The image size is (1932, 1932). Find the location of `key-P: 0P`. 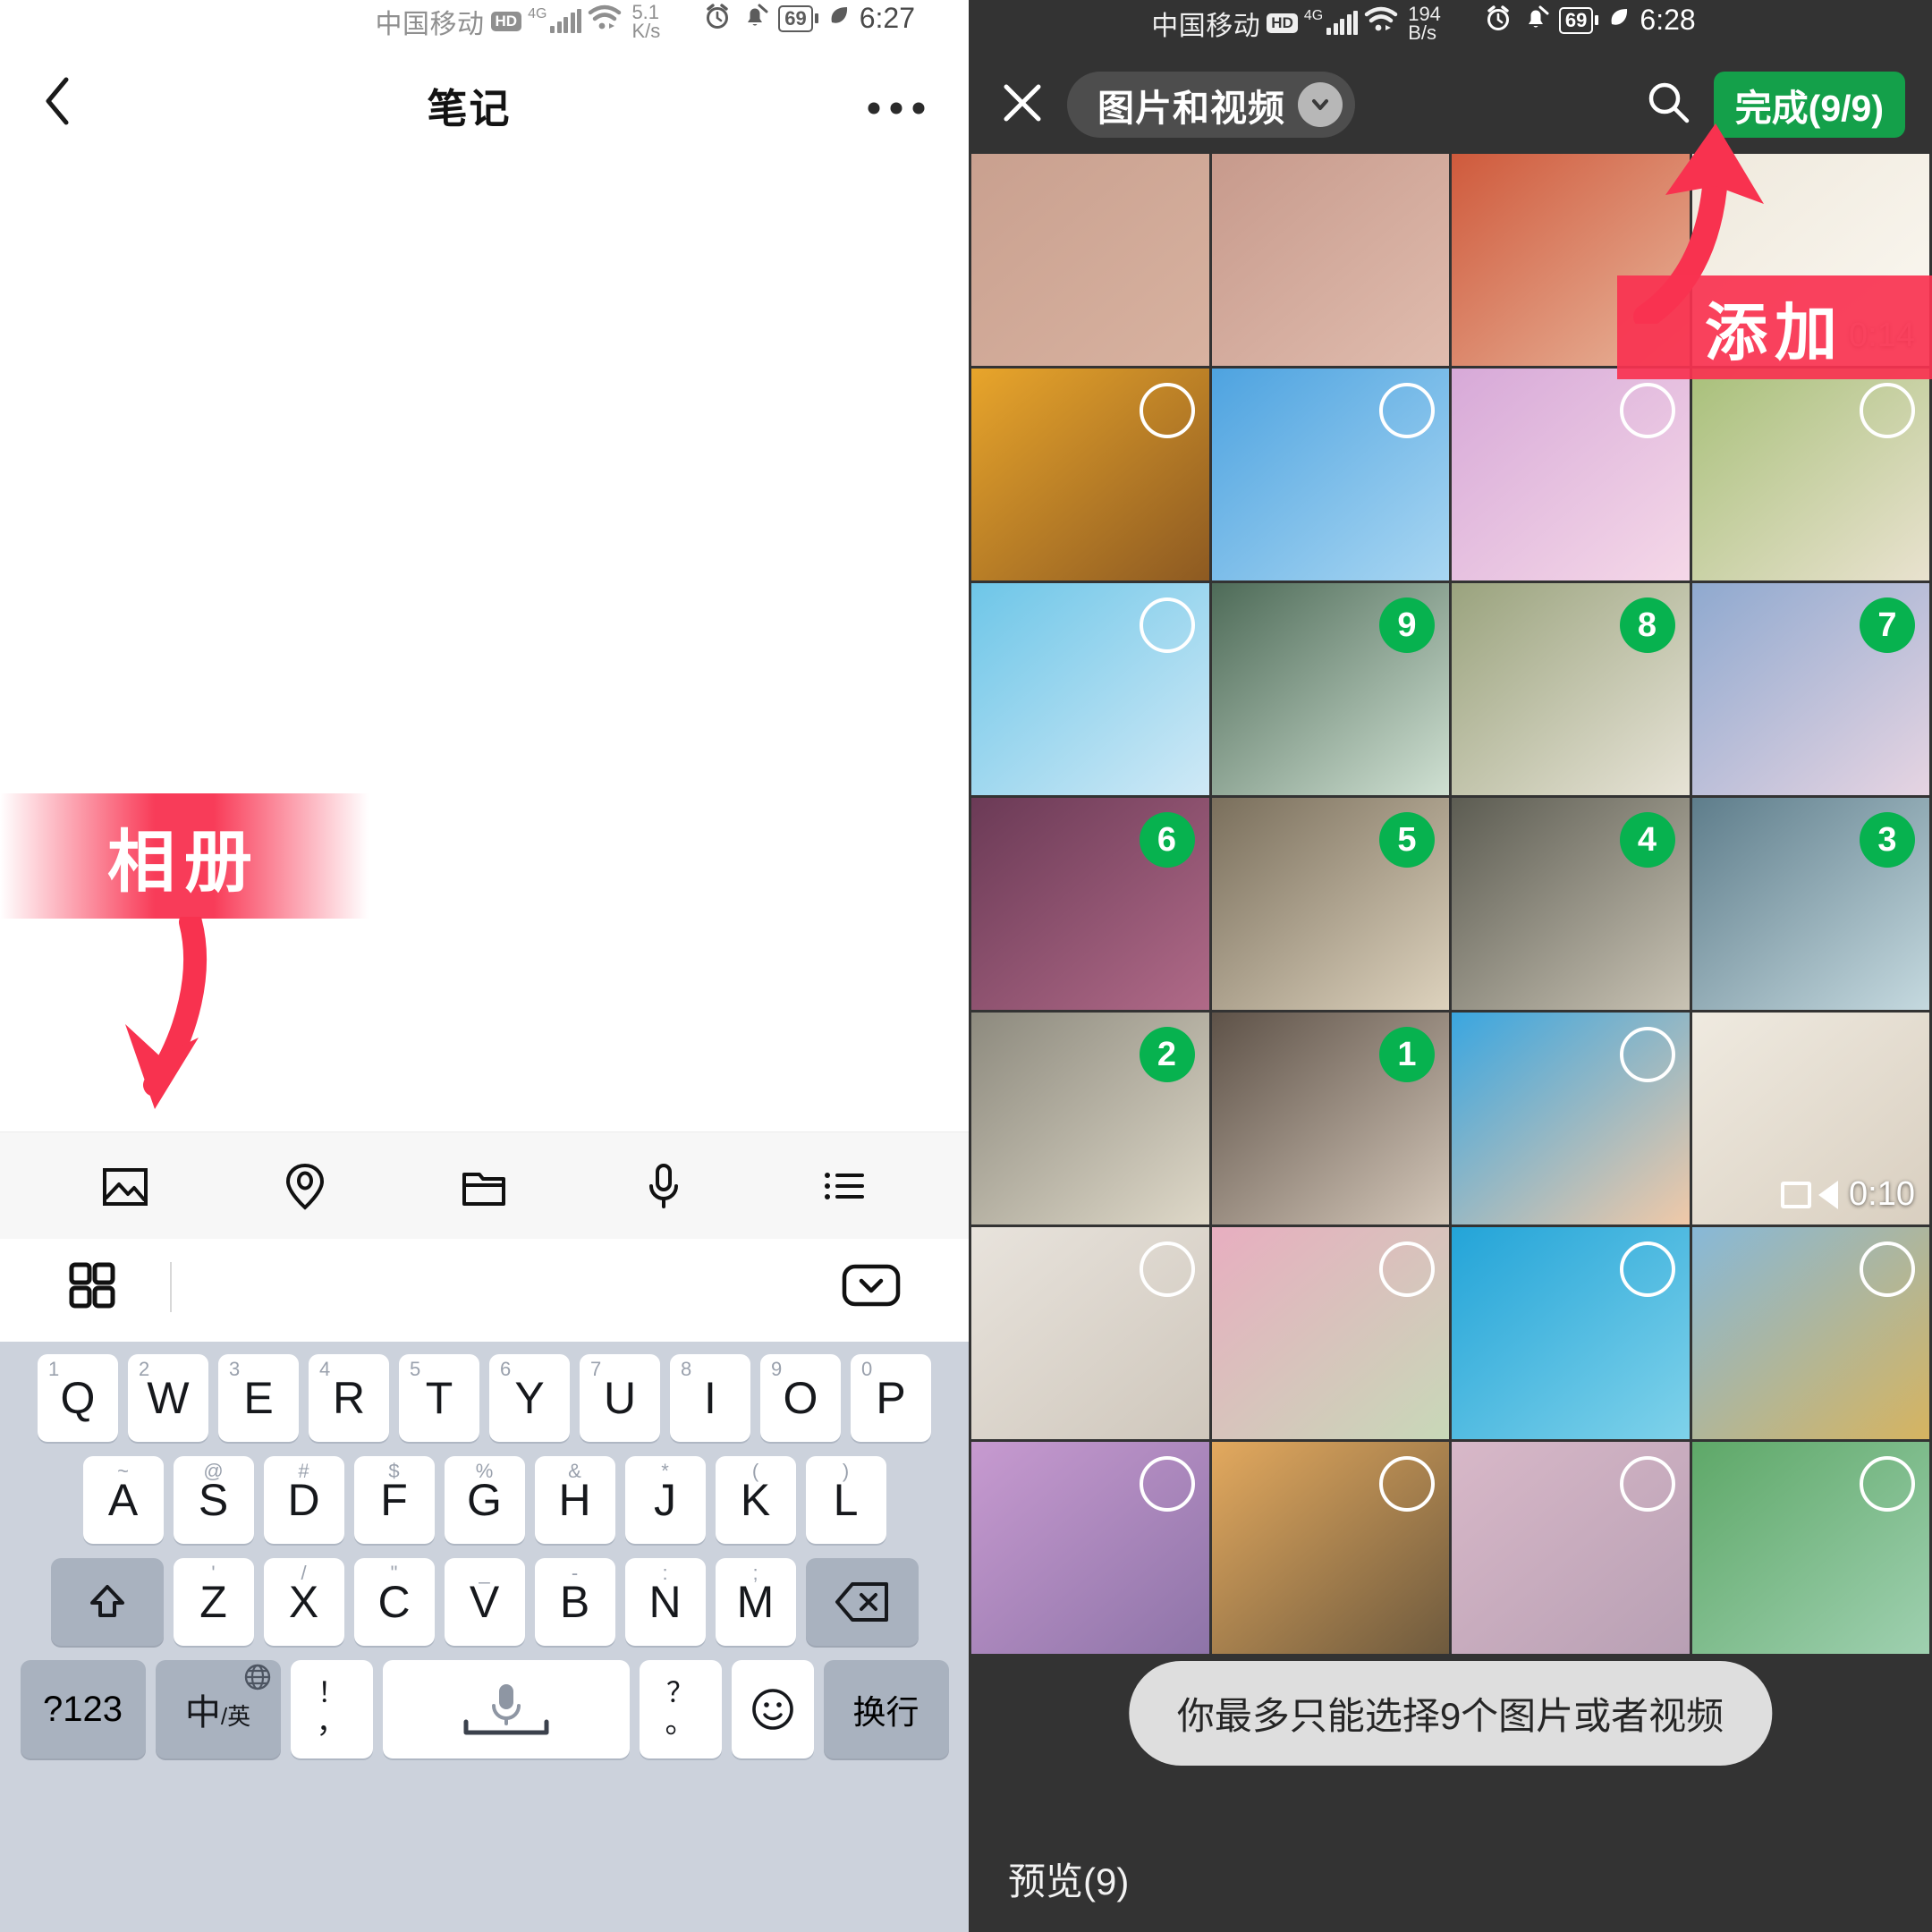

key-P: 0P is located at coordinates (891, 1398).